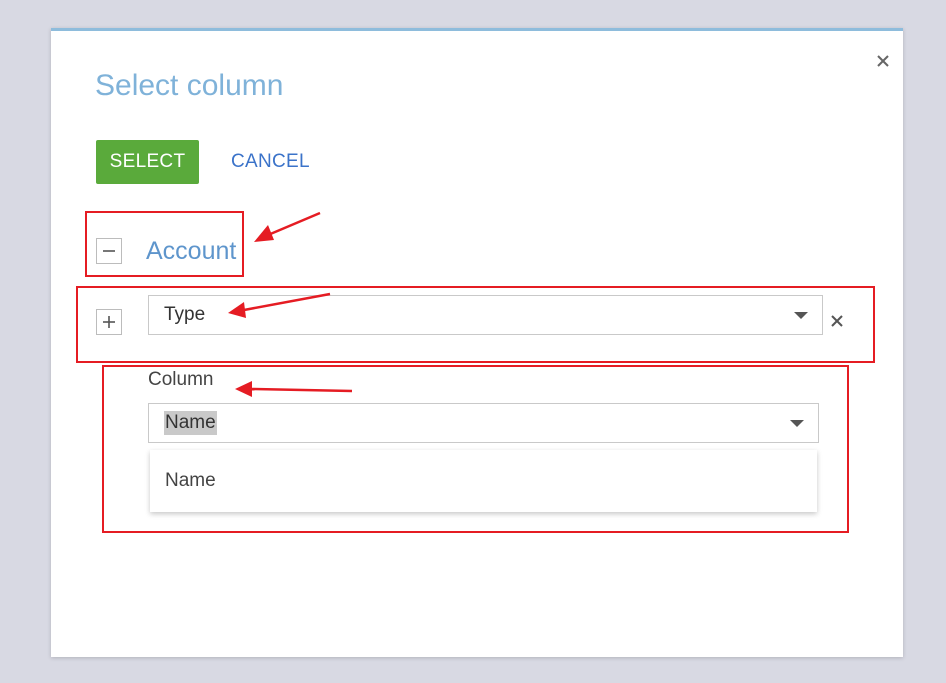 The height and width of the screenshot is (683, 946). What do you see at coordinates (181, 379) in the screenshot?
I see `column-label: Column` at bounding box center [181, 379].